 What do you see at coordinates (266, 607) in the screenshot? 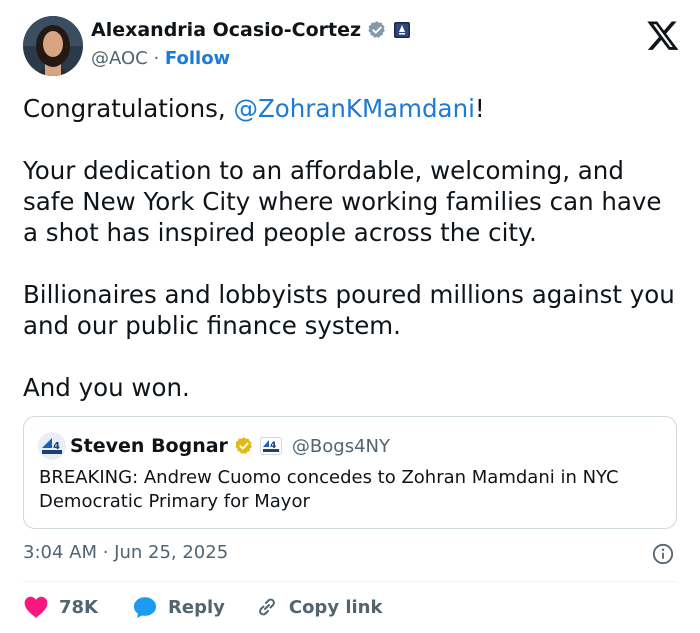
I see `link-icon` at bounding box center [266, 607].